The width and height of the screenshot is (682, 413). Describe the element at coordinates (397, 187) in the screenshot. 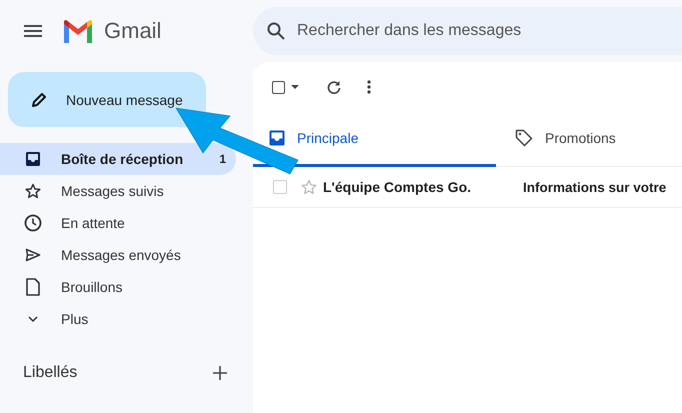

I see `sender-name: L'équipe Comptes Go.` at that location.